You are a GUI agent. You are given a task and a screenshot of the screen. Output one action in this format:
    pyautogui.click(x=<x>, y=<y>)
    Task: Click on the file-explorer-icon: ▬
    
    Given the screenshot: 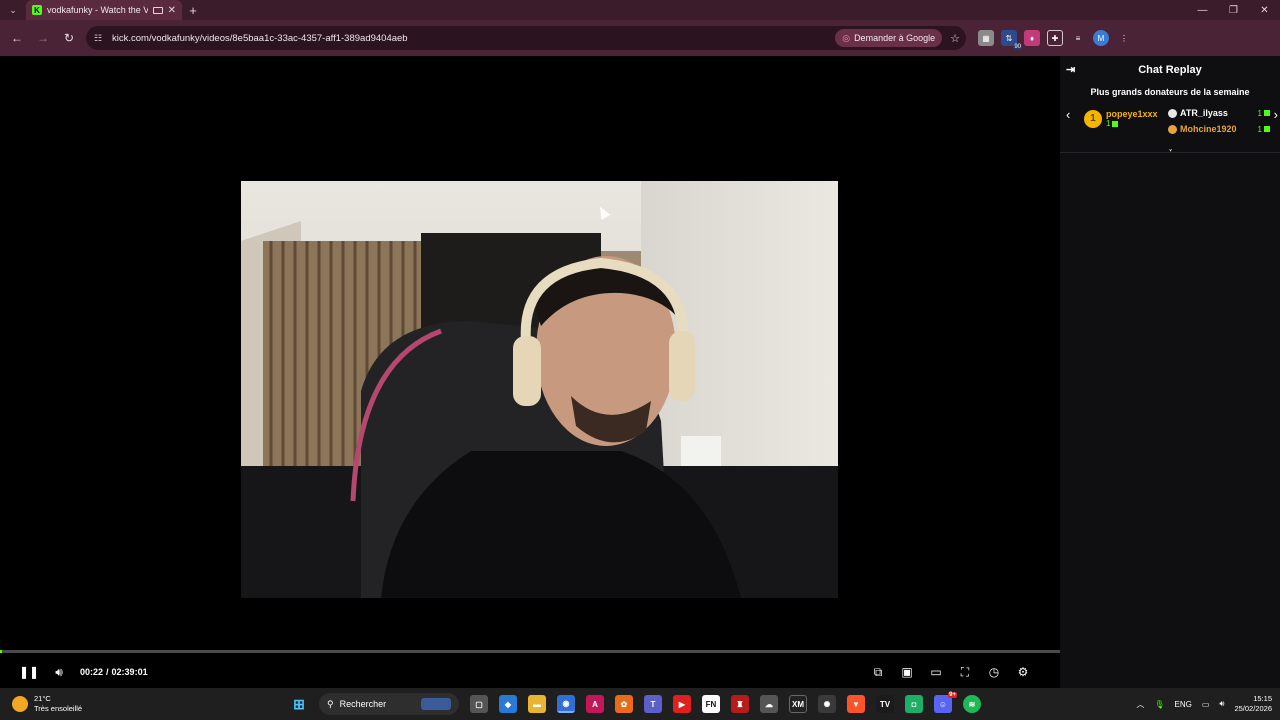 What is the action you would take?
    pyautogui.click(x=537, y=704)
    